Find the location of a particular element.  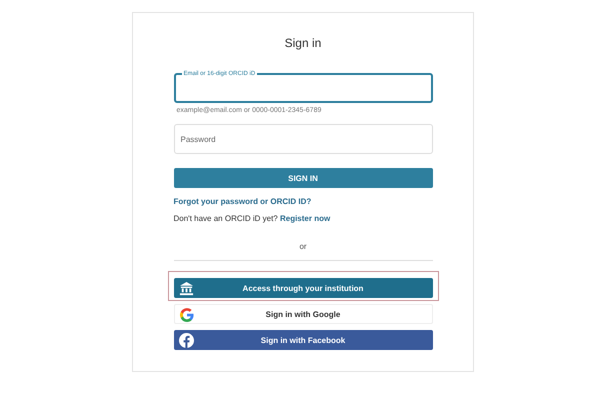

institution-sign-in-button: Access through your institution is located at coordinates (303, 288).